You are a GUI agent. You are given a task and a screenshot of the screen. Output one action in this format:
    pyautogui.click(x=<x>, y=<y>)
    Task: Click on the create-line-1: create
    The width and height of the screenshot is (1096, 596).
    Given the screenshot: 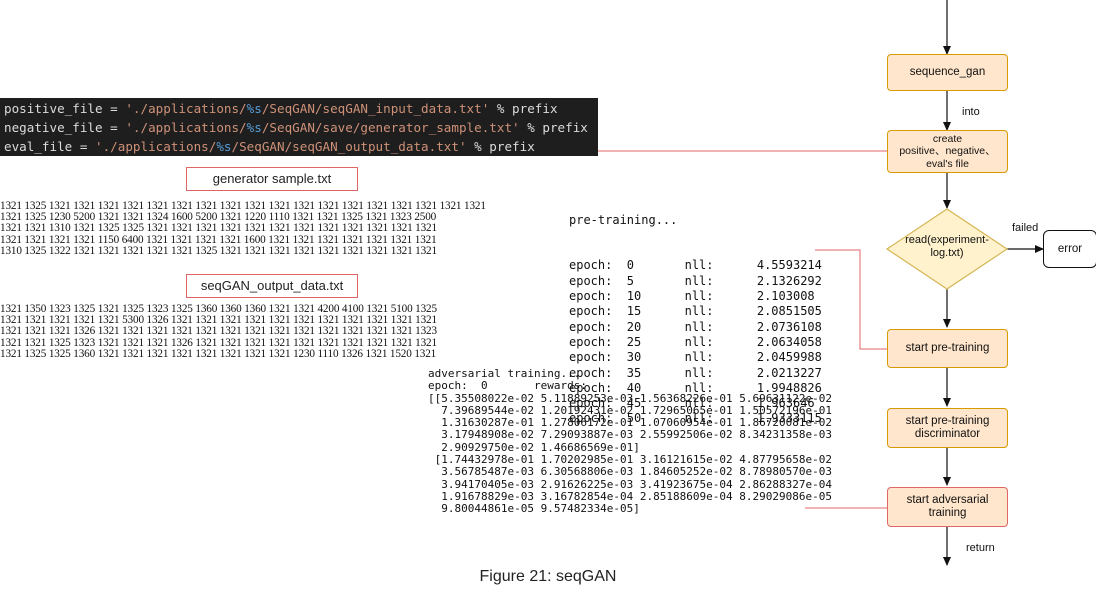 What is the action you would take?
    pyautogui.click(x=947, y=138)
    